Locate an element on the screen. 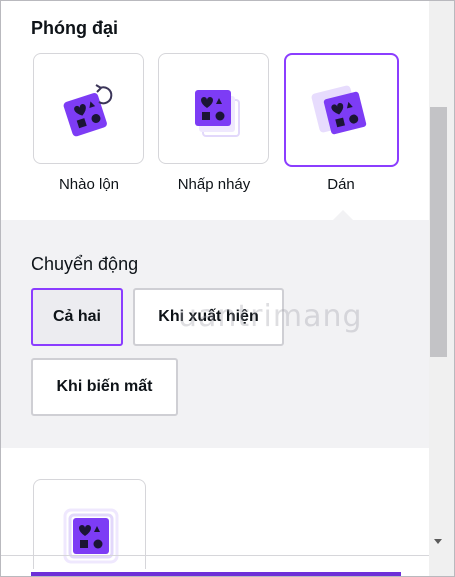  tumble-shapes-icon is located at coordinates (87, 109).